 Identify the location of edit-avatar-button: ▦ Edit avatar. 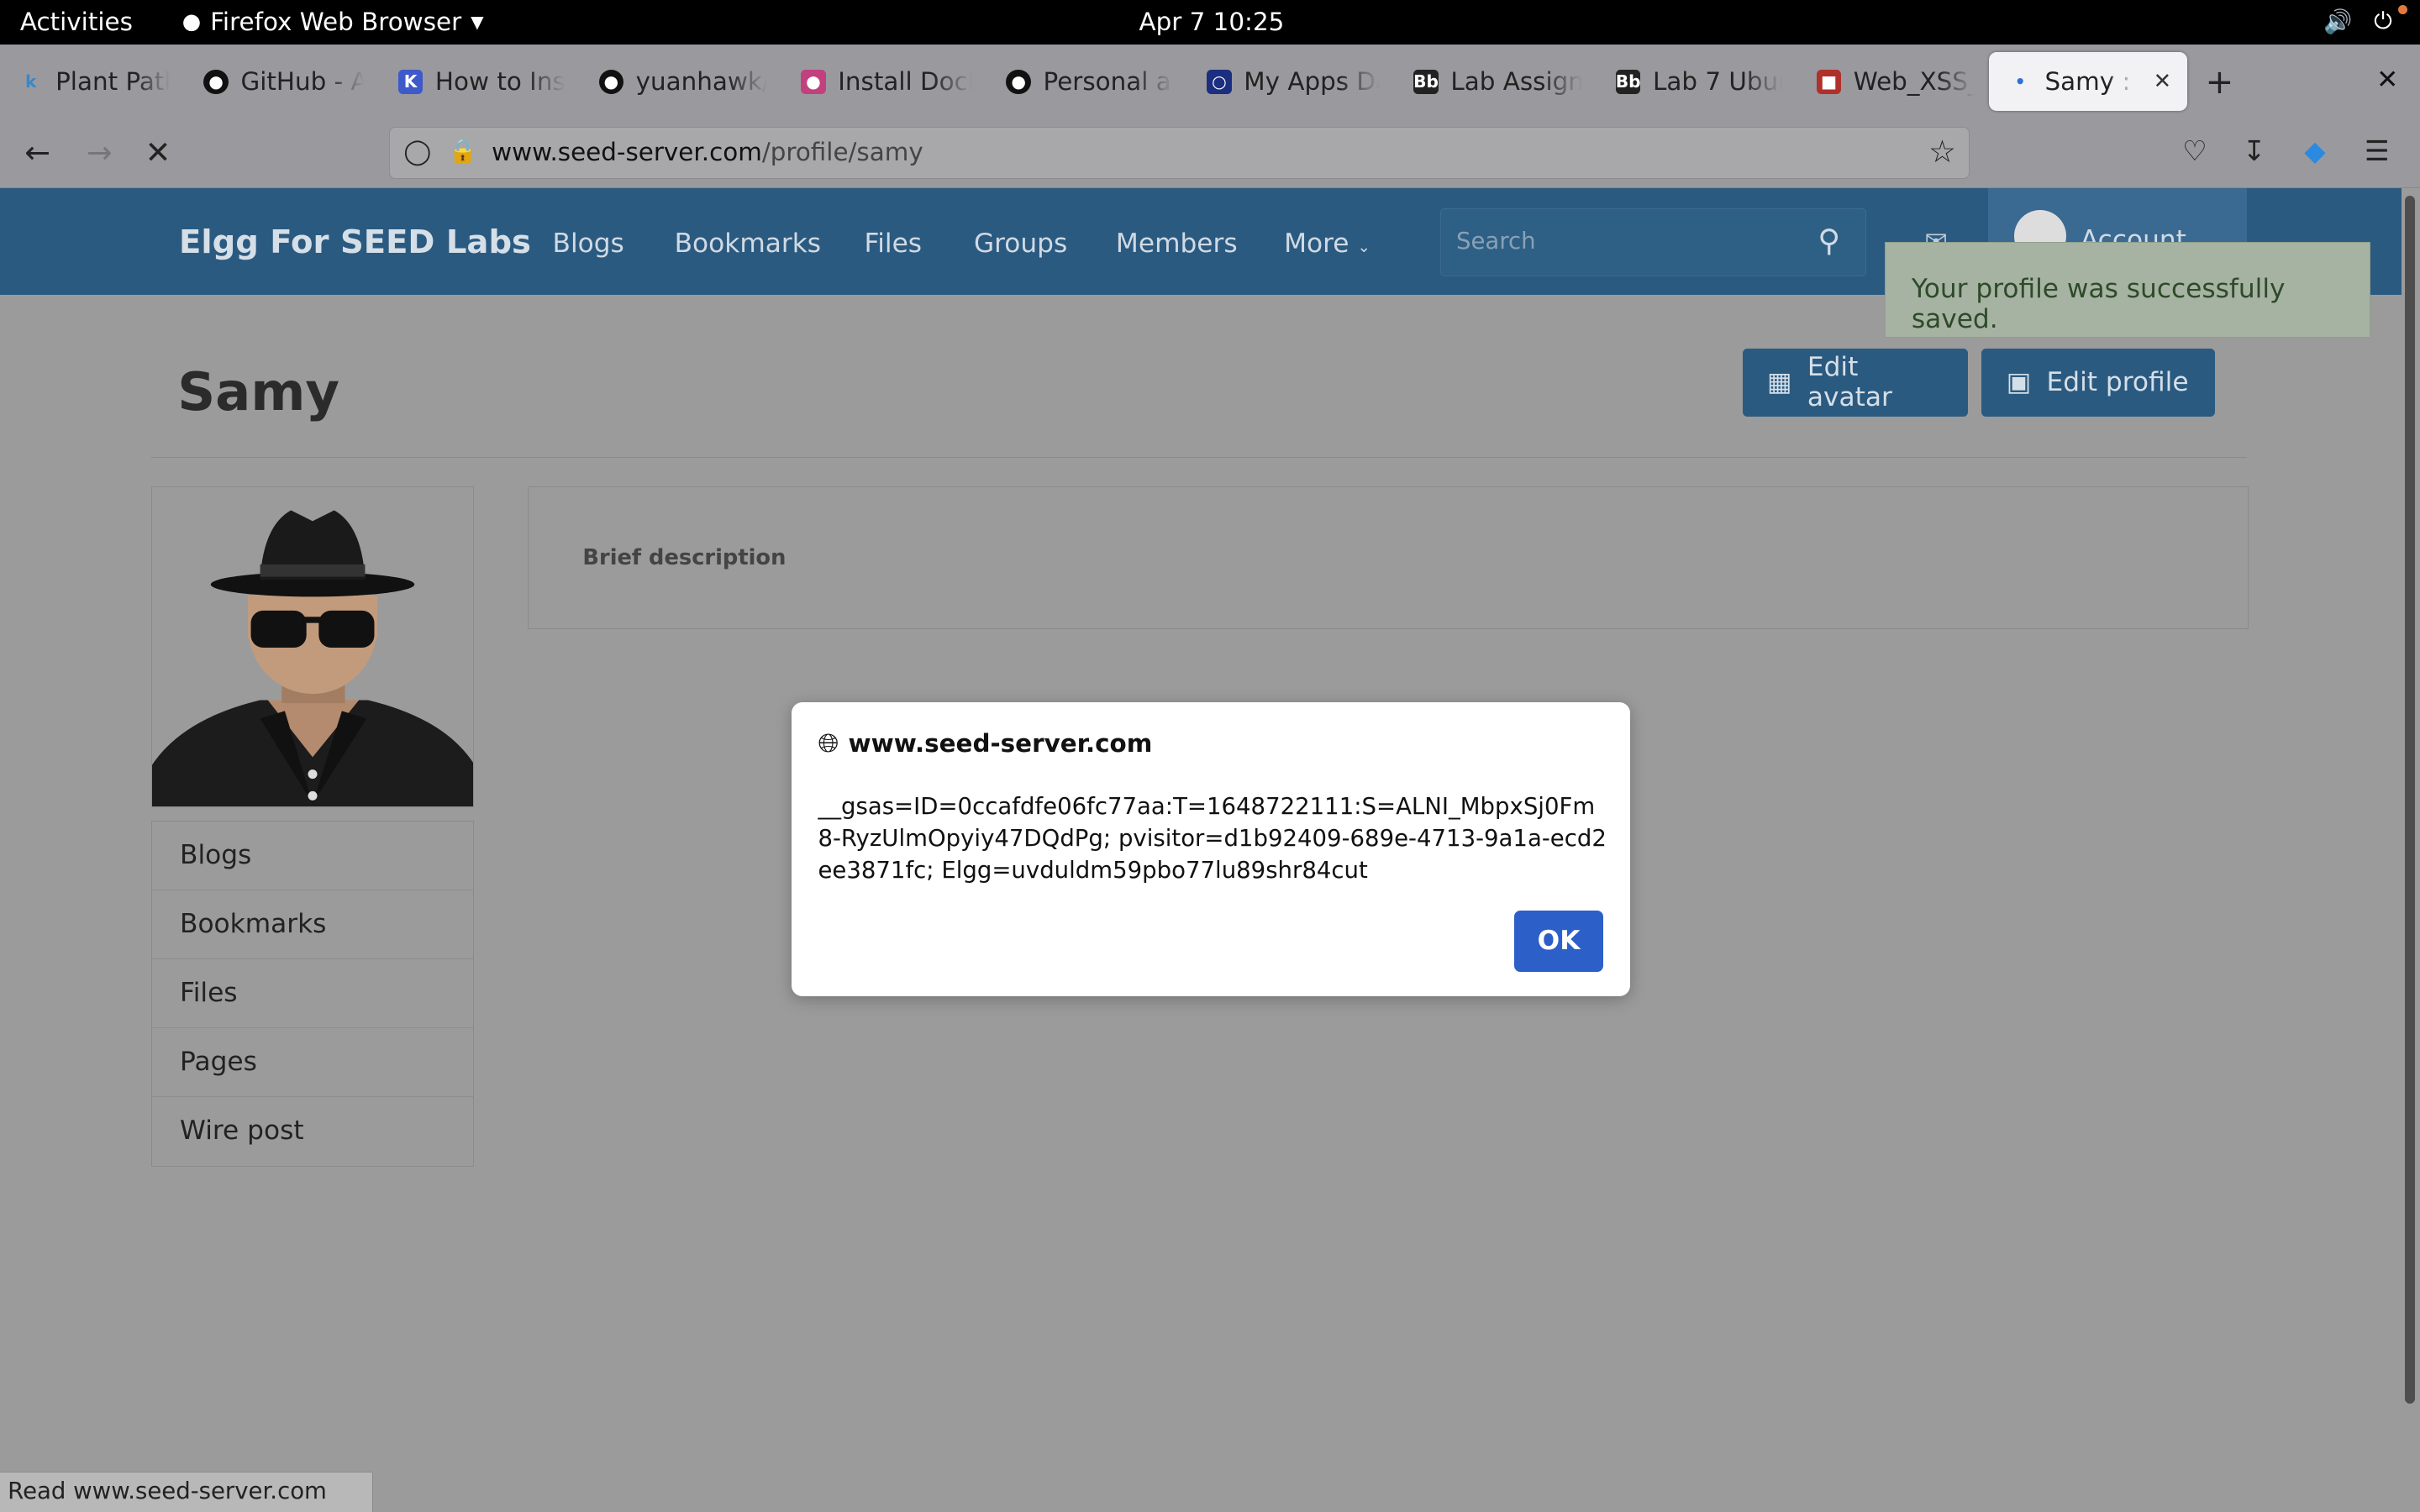
(1855, 383).